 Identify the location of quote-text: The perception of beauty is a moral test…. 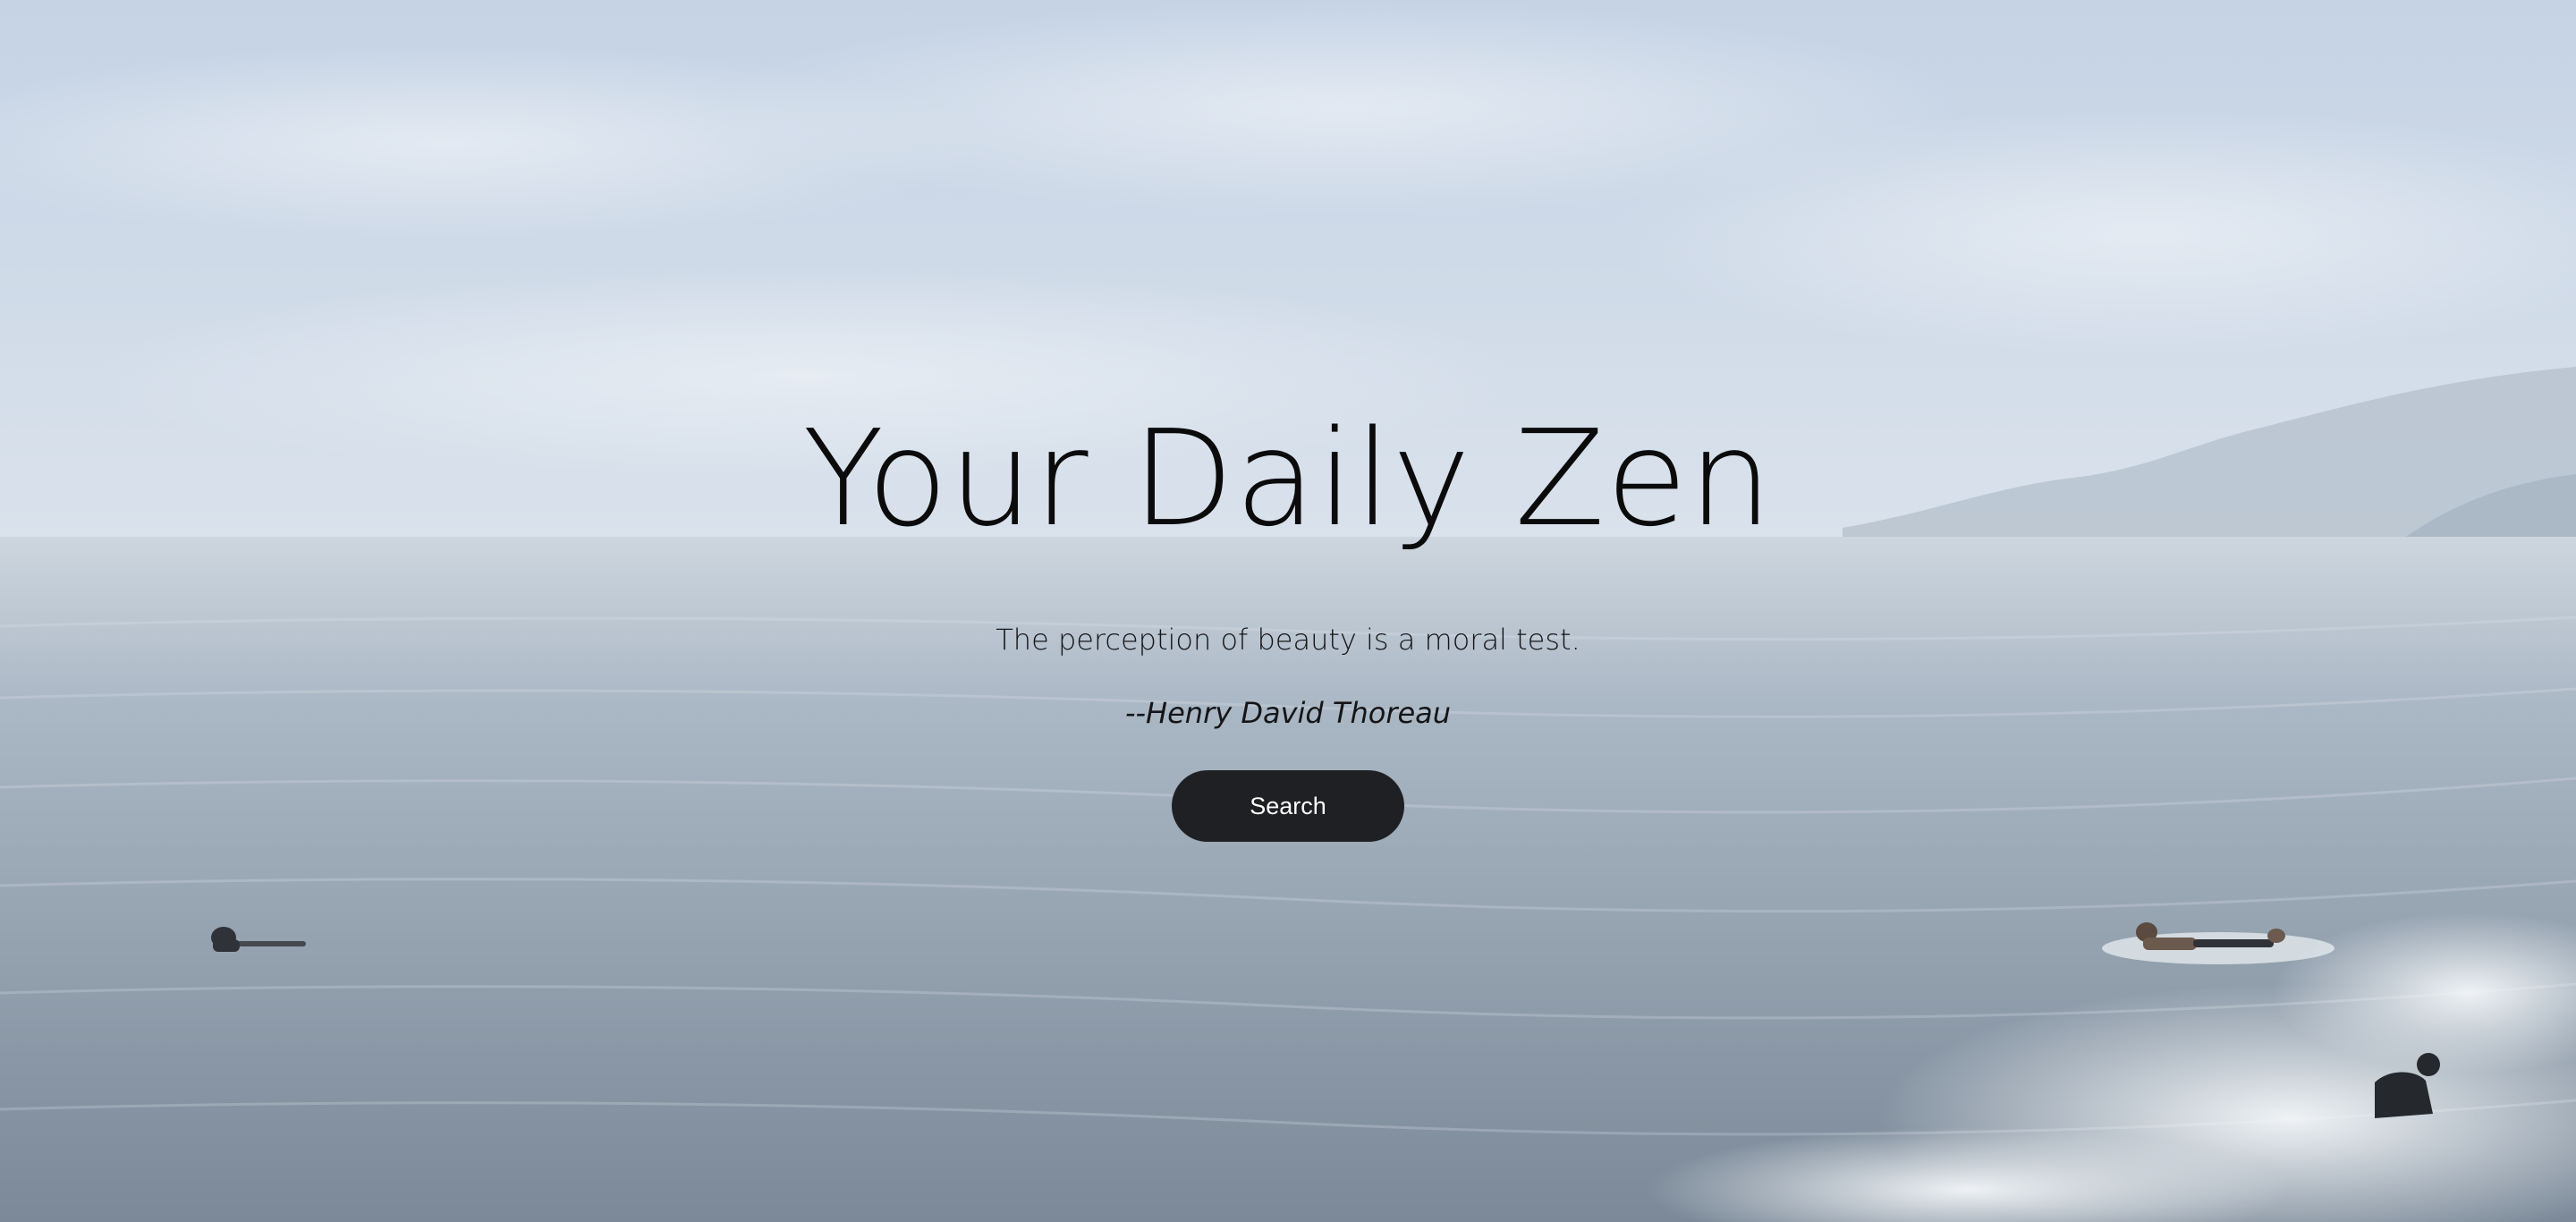
(1288, 640).